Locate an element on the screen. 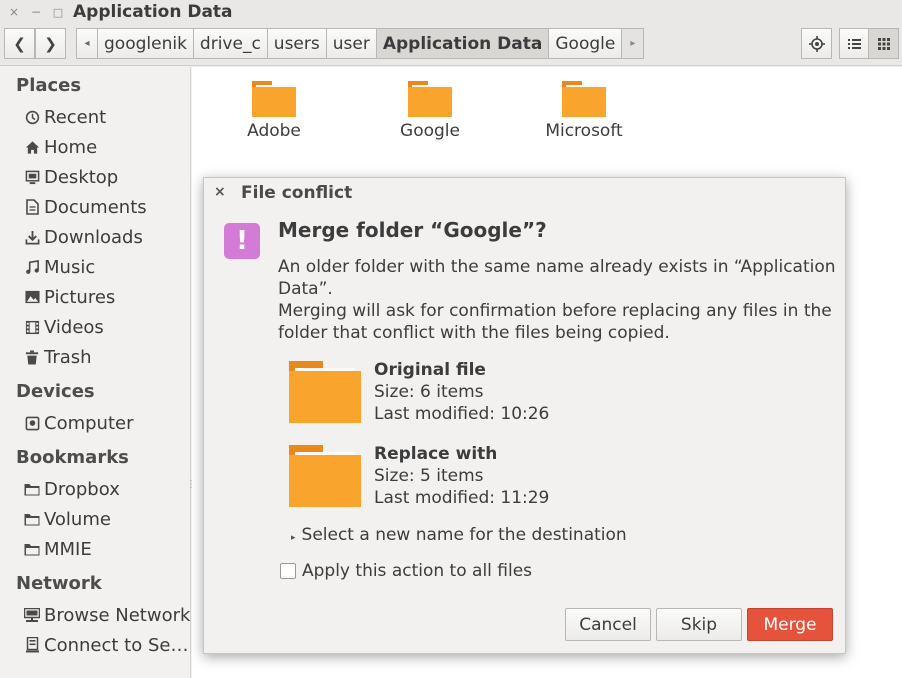 This screenshot has width=902, height=678. server-icon is located at coordinates (32, 645).